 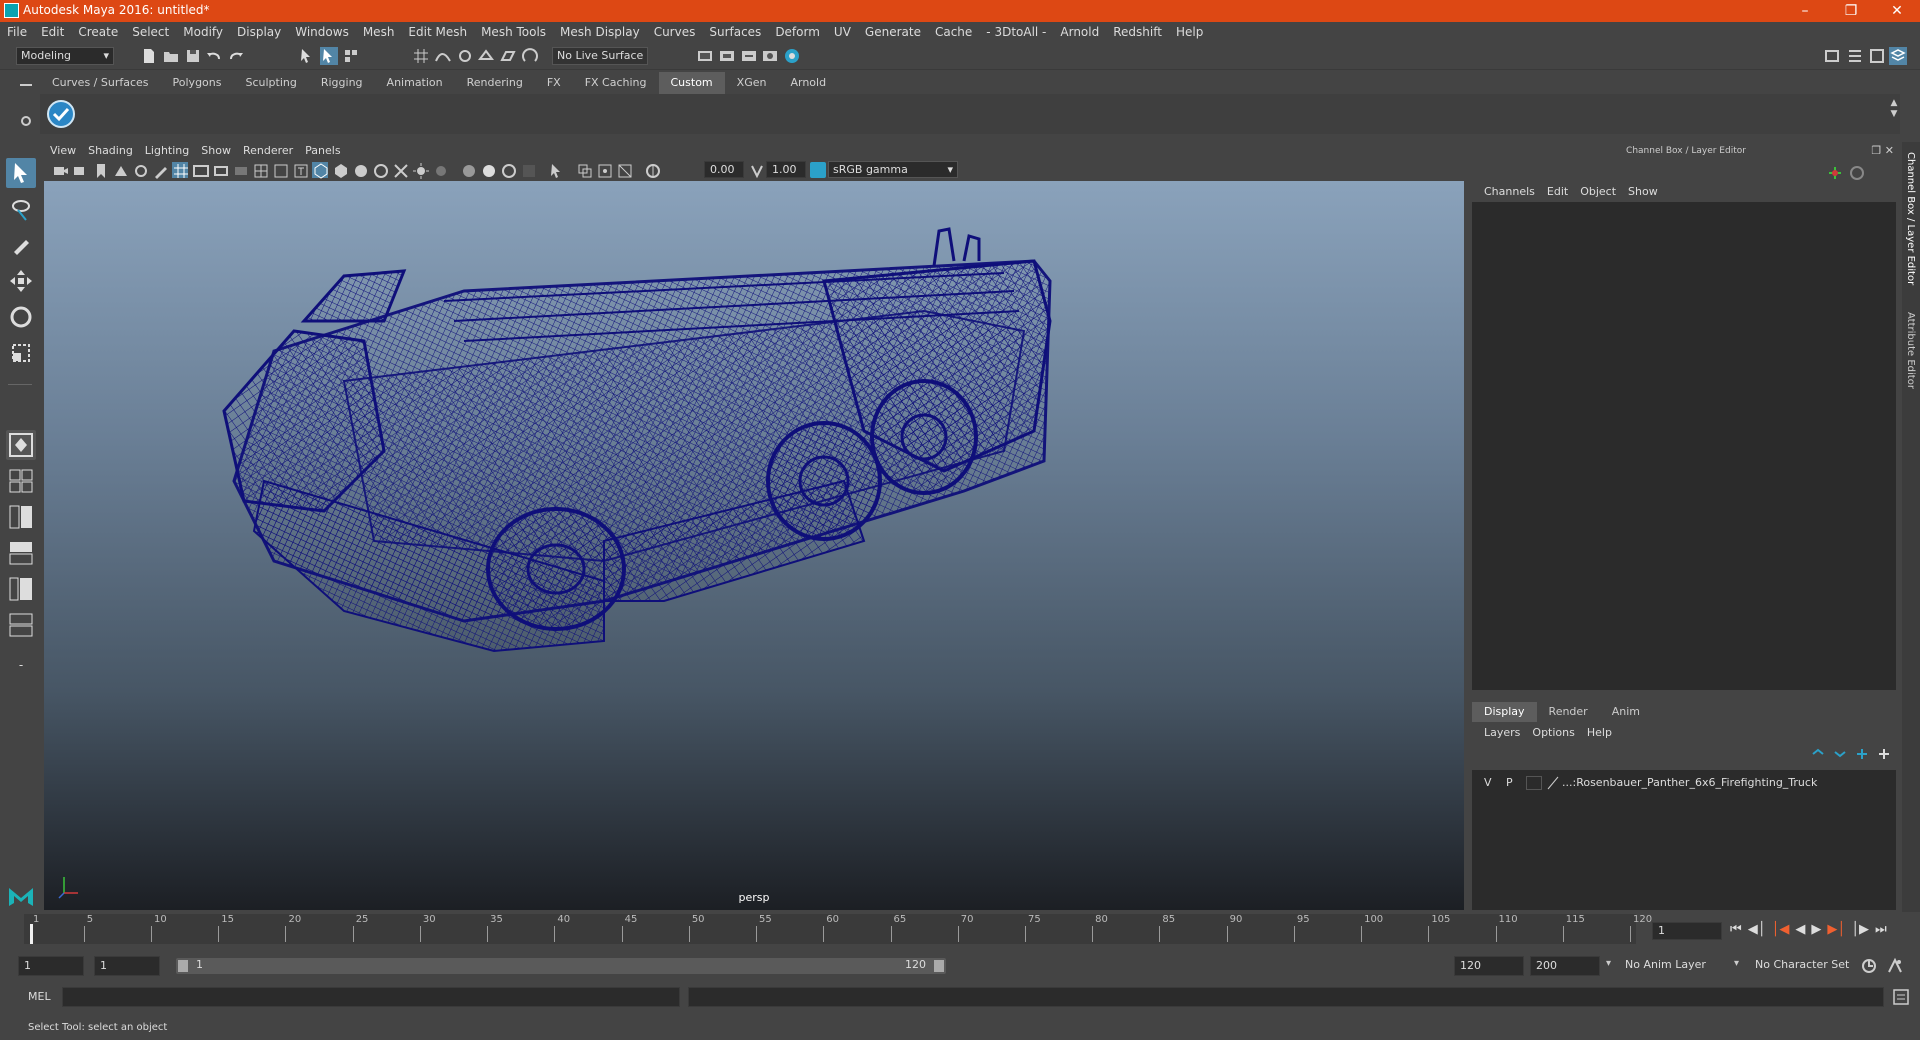 What do you see at coordinates (584, 170) in the screenshot?
I see `xray-icon` at bounding box center [584, 170].